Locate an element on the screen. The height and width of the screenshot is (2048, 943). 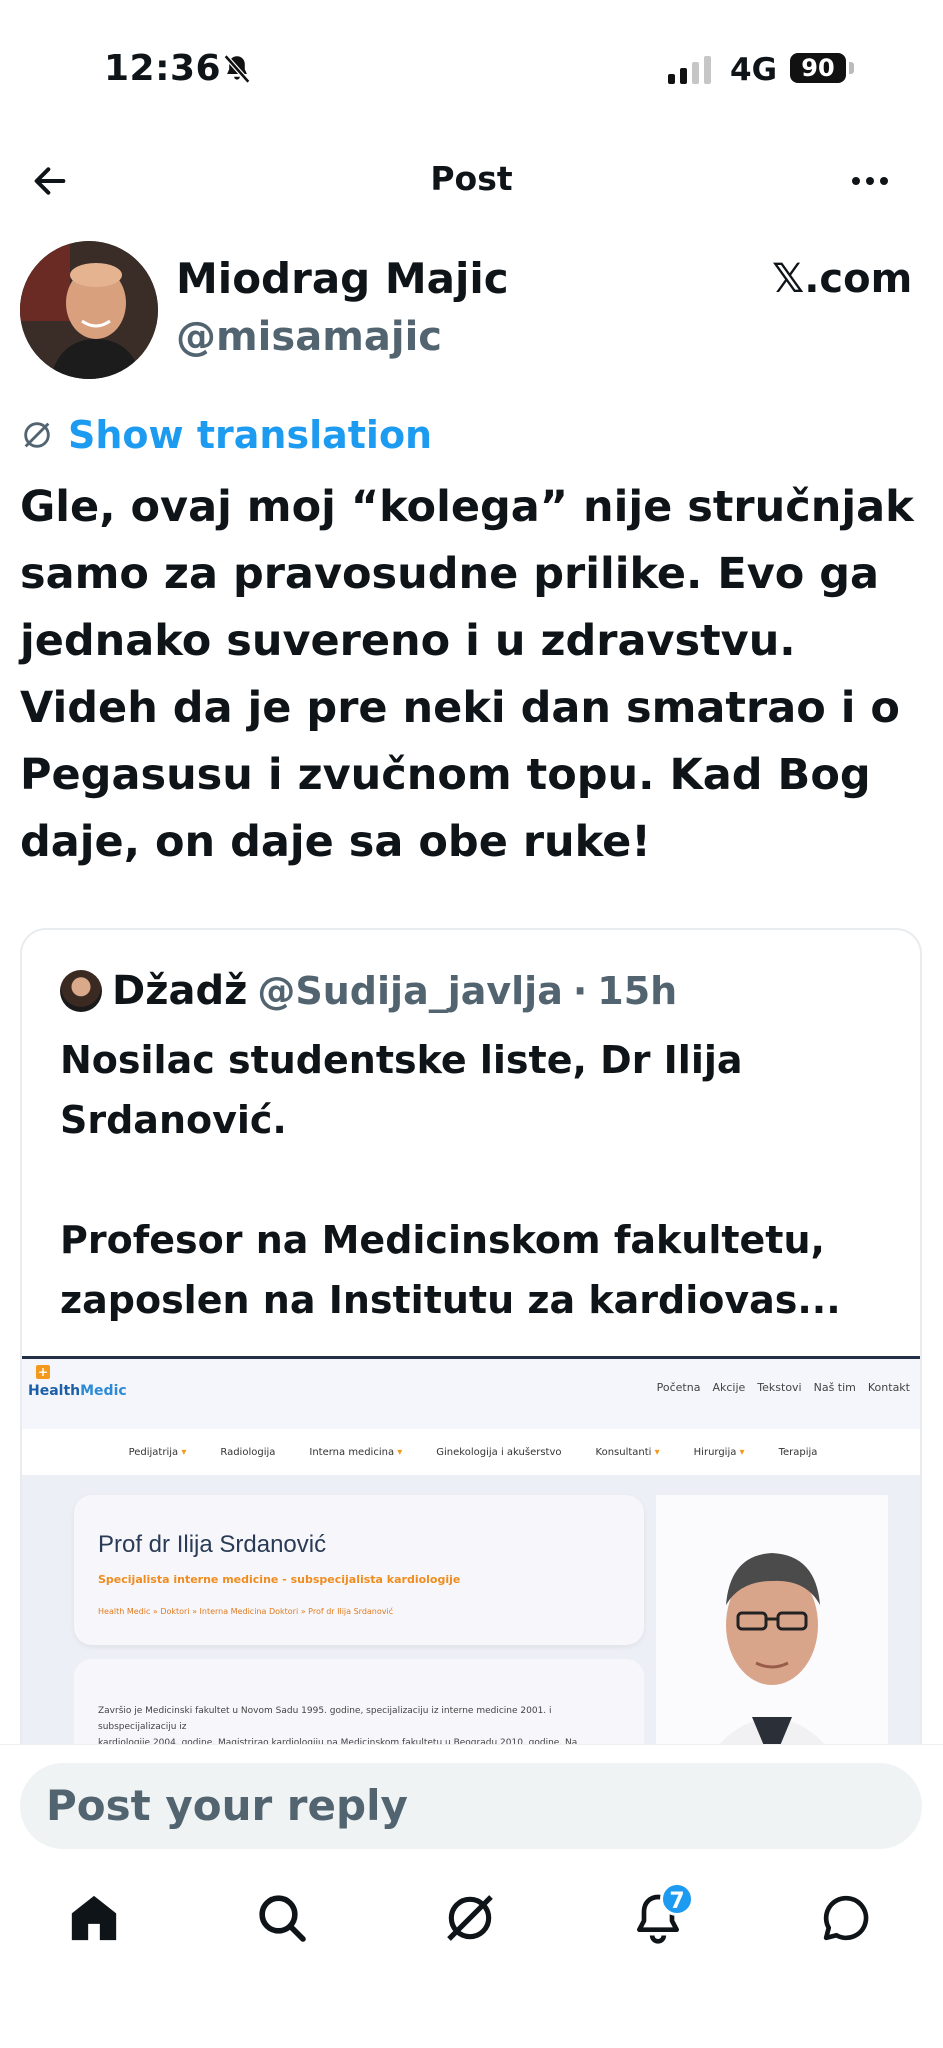
network-type: 4G is located at coordinates (754, 70).